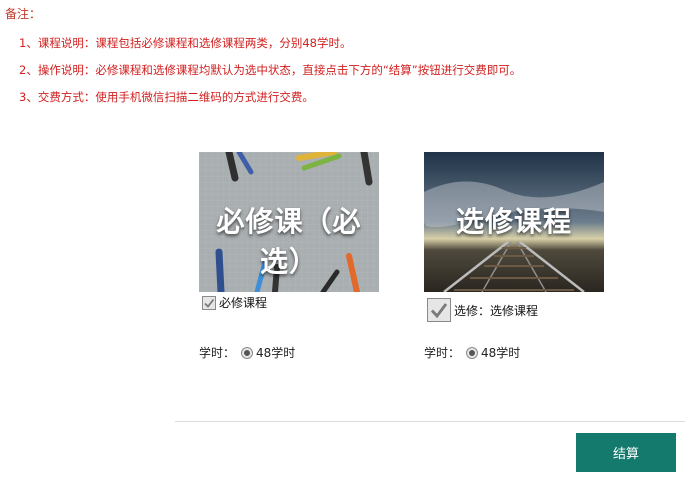 The width and height of the screenshot is (685, 479). I want to click on course-image-required: 必修课（必选）, so click(289, 222).